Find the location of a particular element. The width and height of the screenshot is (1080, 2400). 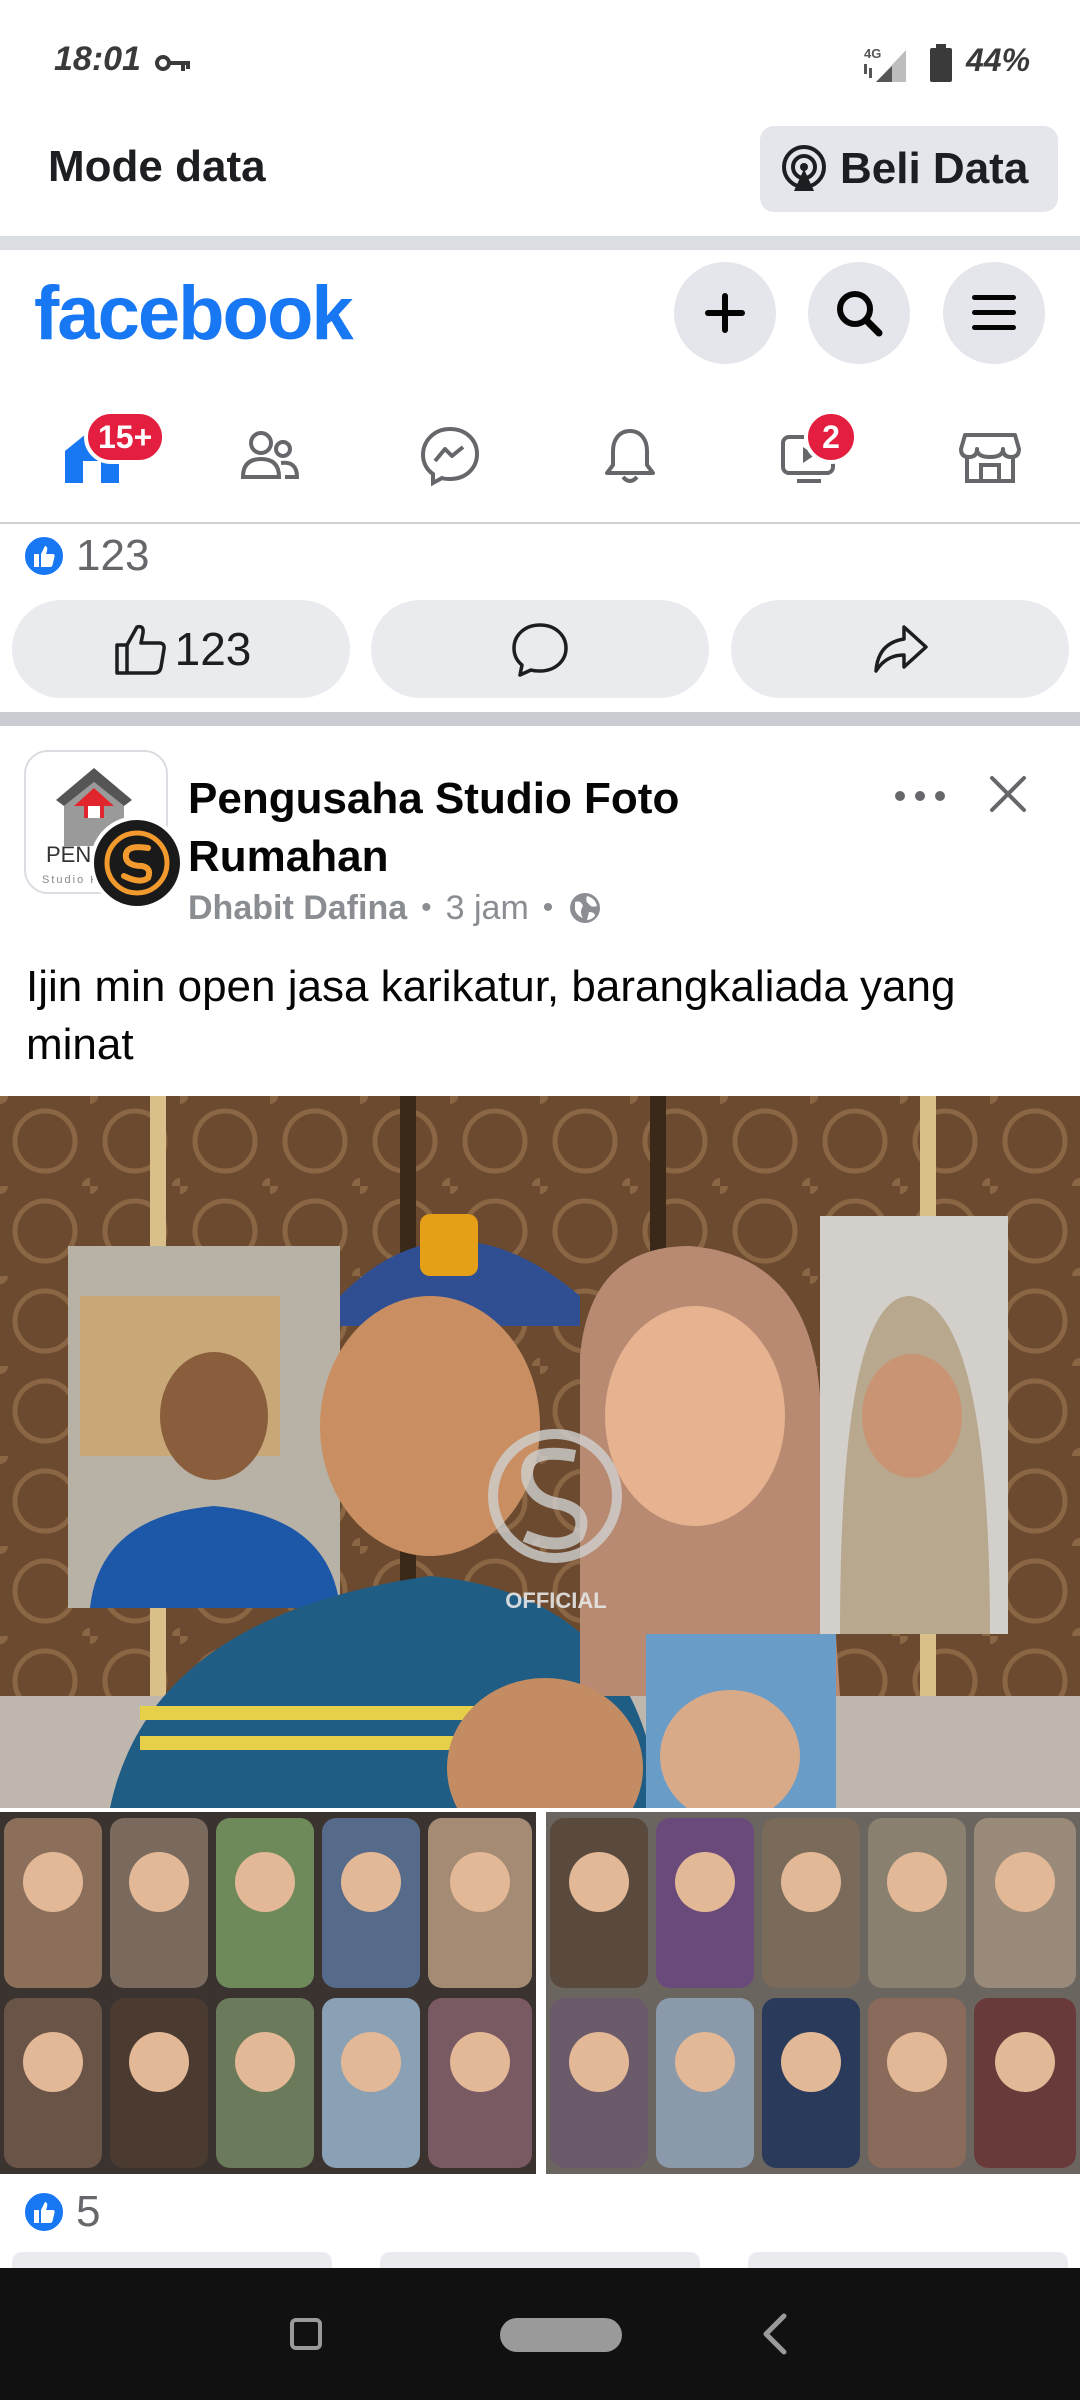

like-count: 123 is located at coordinates (213, 649).